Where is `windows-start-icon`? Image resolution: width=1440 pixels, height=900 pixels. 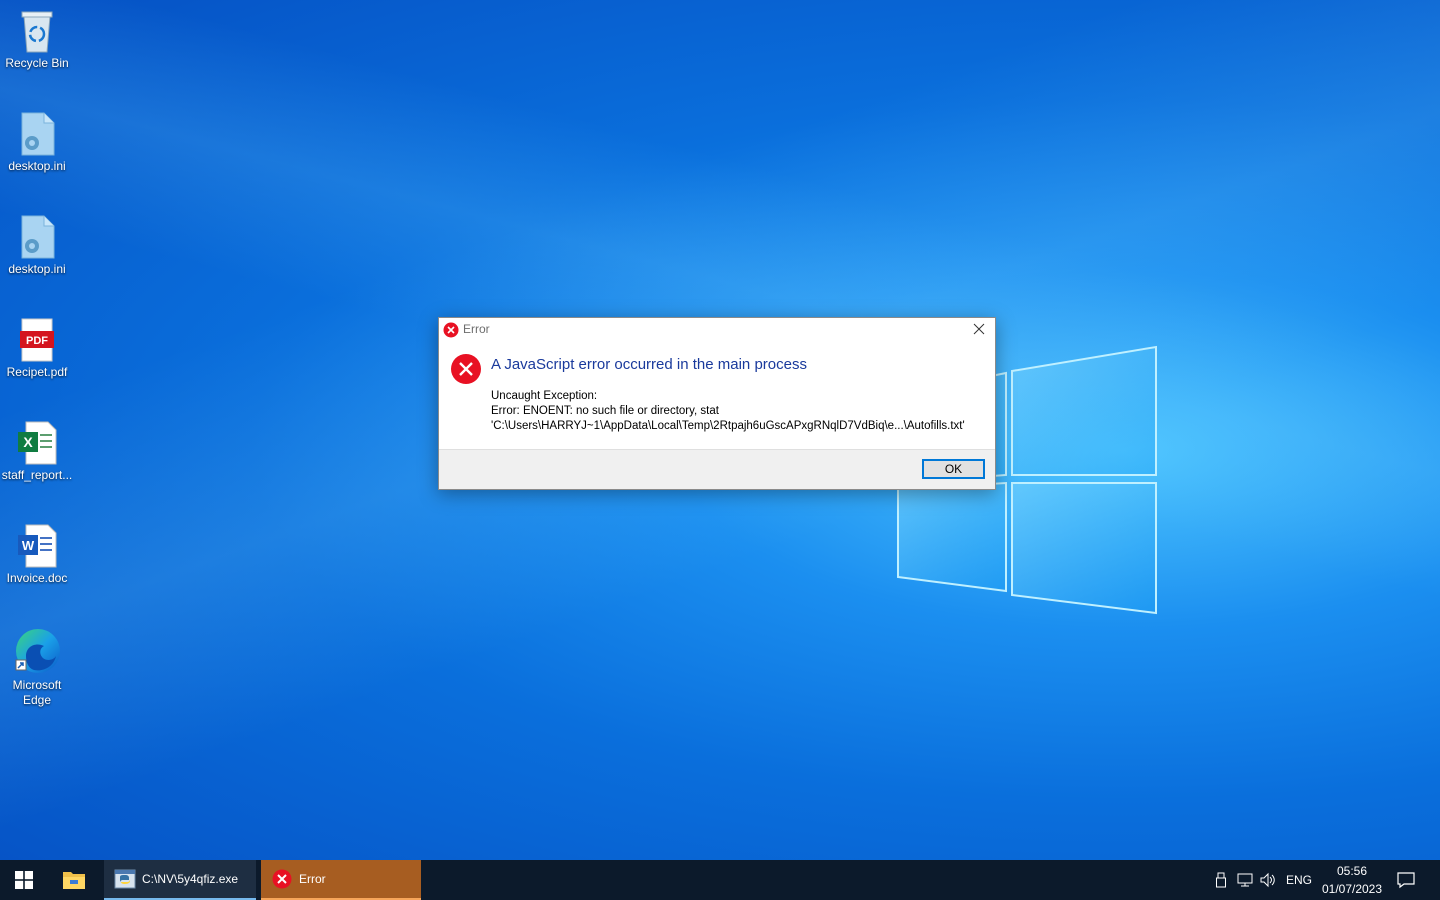 windows-start-icon is located at coordinates (24, 880).